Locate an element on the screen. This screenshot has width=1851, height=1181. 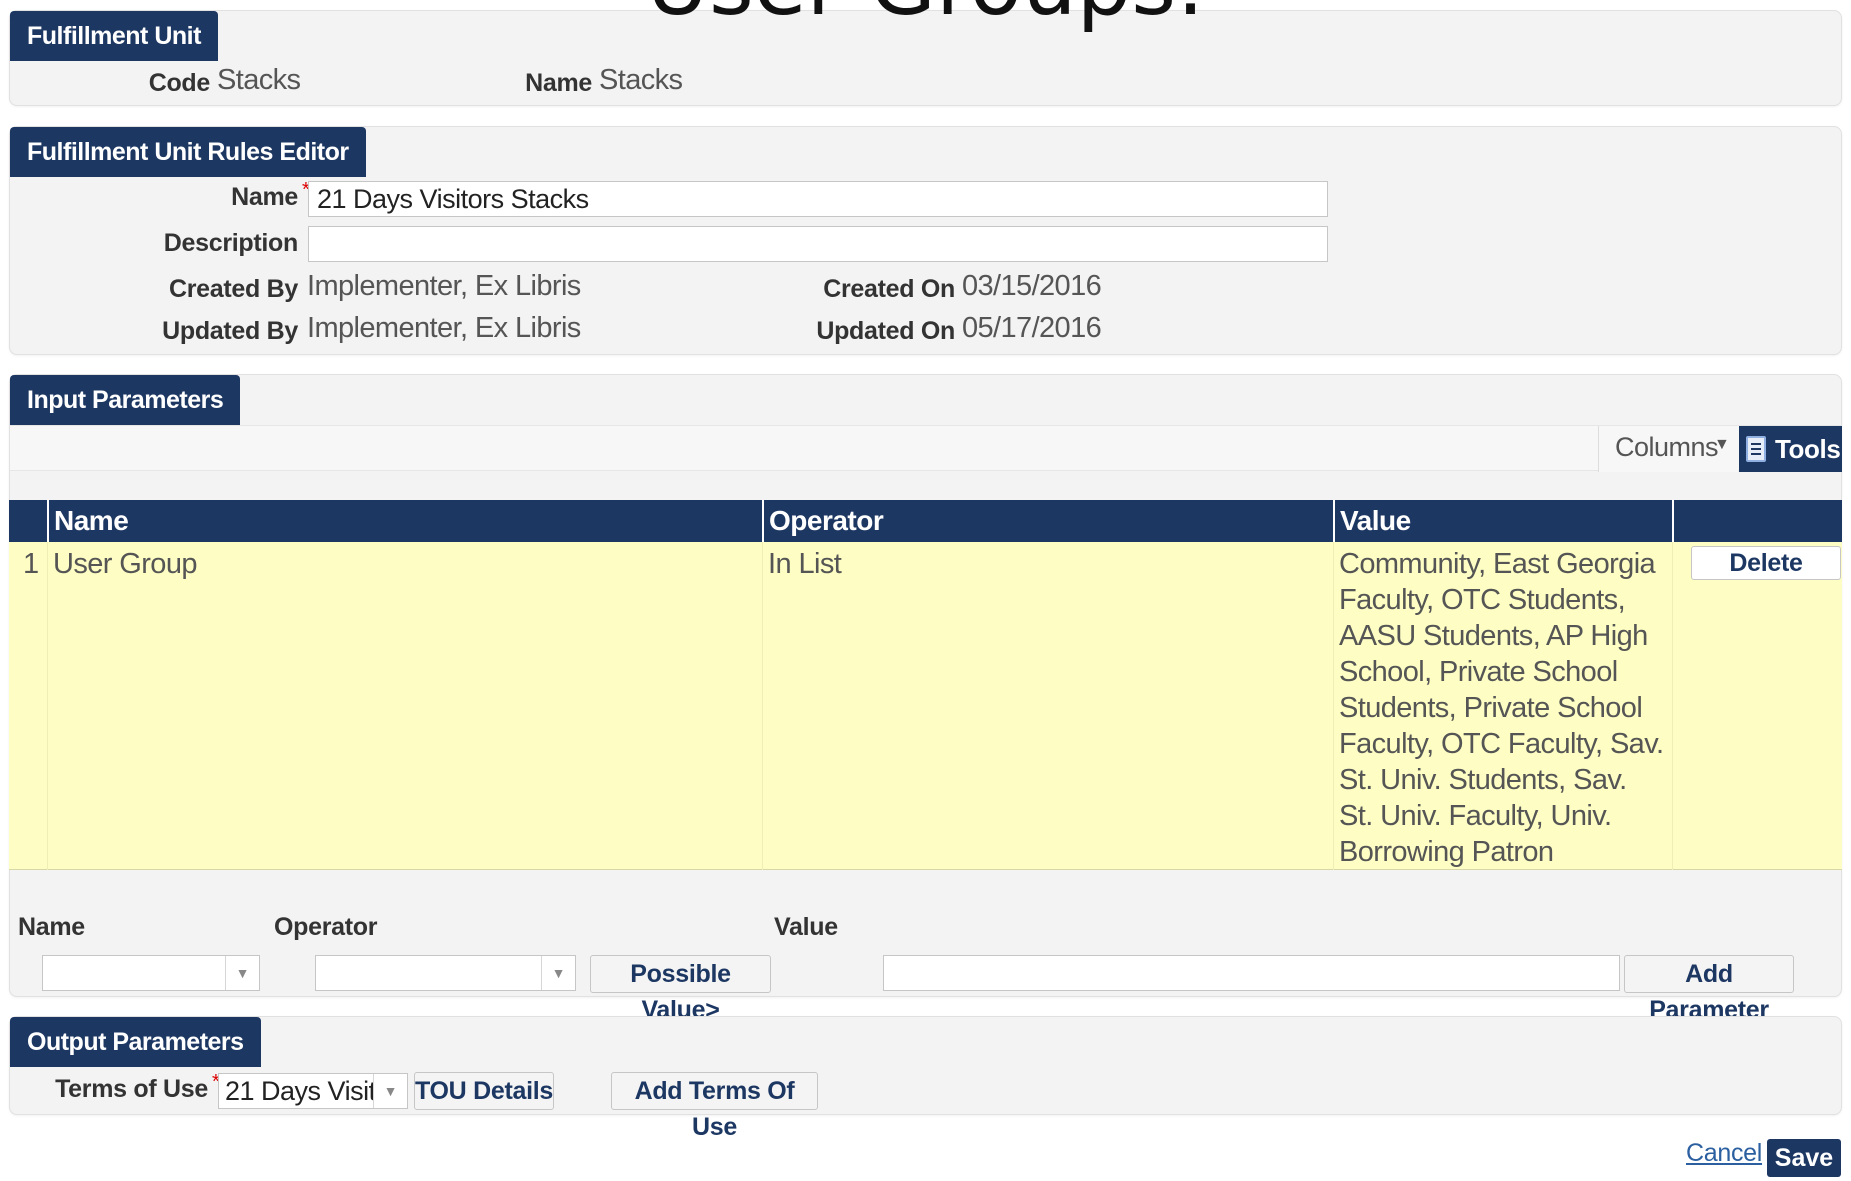
tools-button: Tools is located at coordinates (1790, 449).